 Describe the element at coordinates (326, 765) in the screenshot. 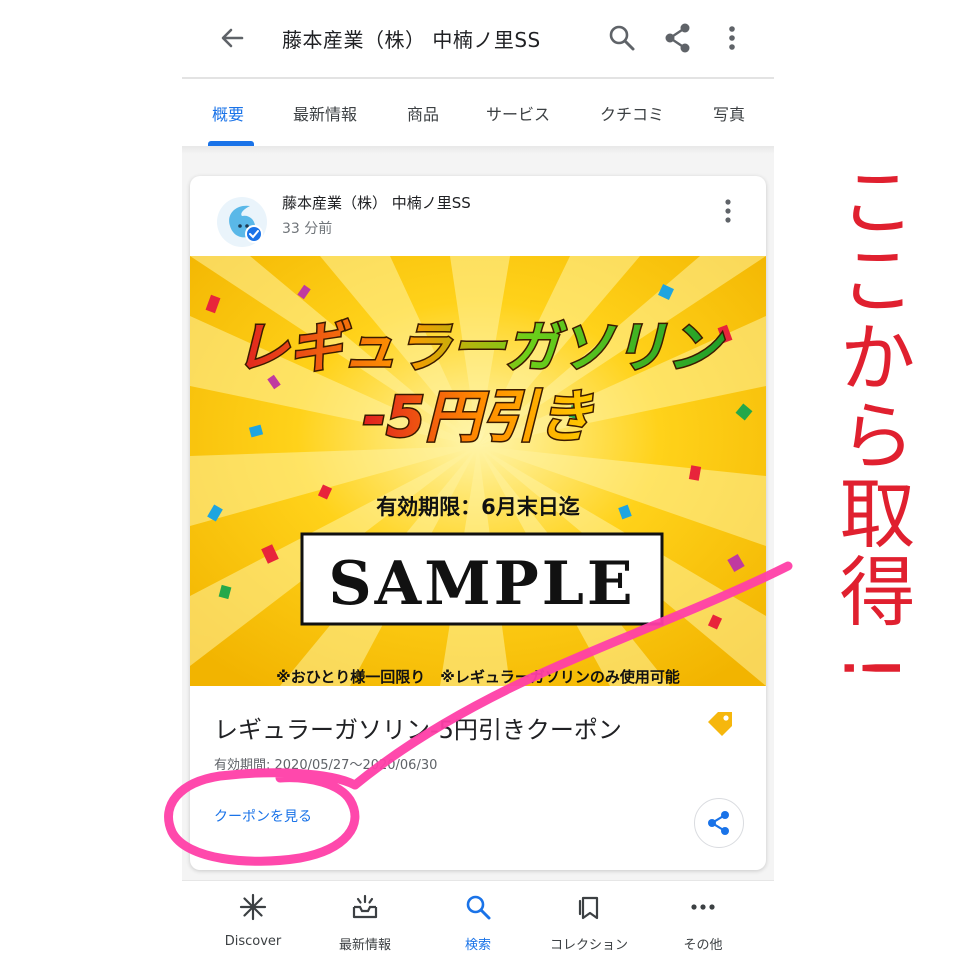

I see `coupon-validity: 有効期間: 2020/05/27〜2020/06/30` at that location.